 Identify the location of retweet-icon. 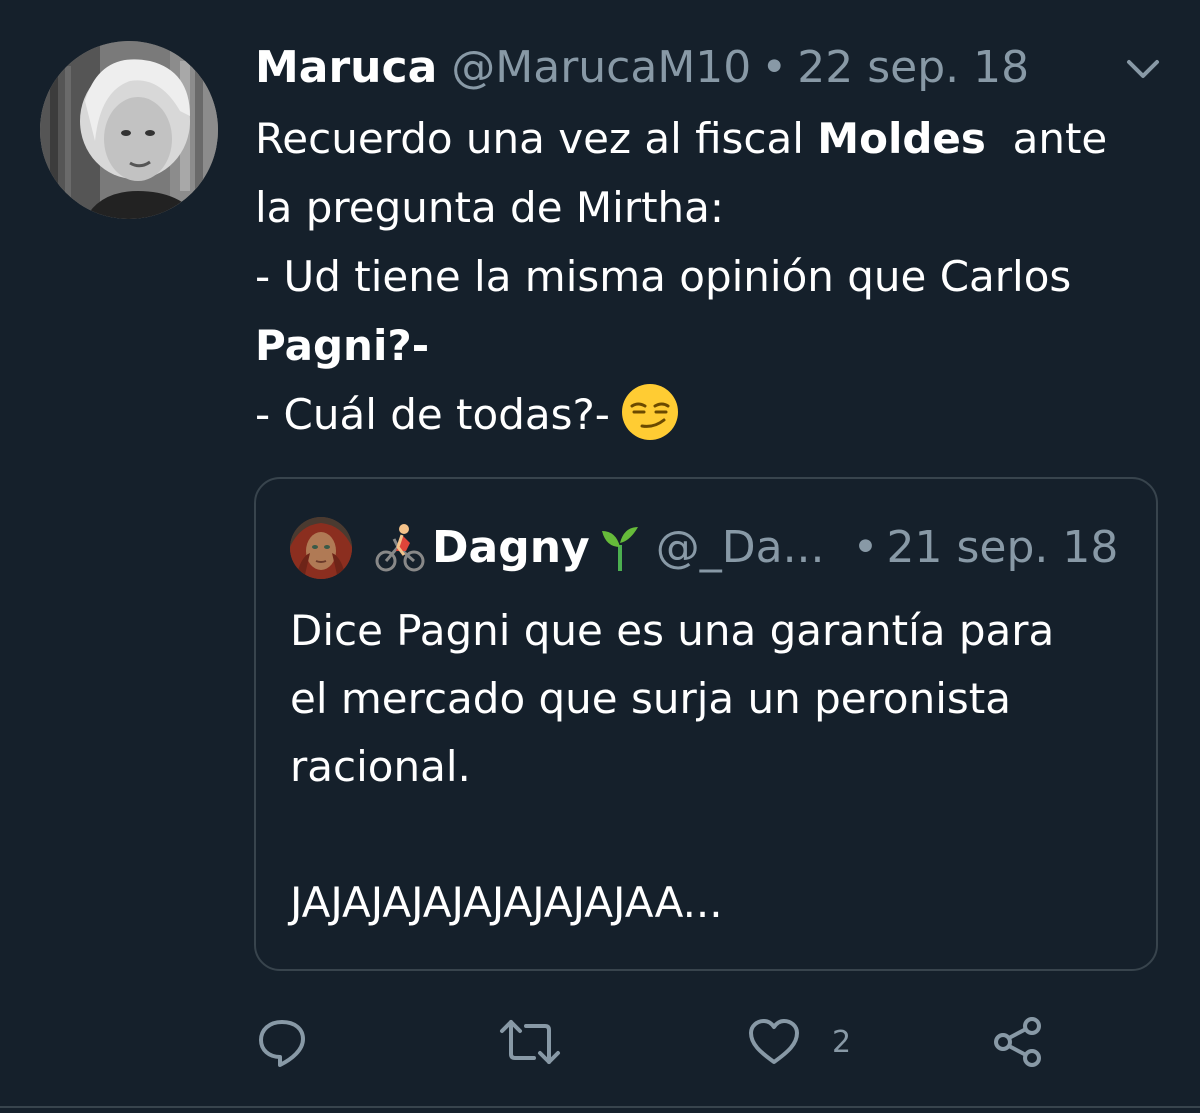
(530, 1042).